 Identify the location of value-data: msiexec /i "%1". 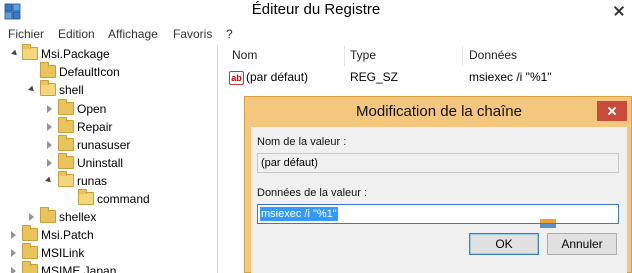
(510, 77).